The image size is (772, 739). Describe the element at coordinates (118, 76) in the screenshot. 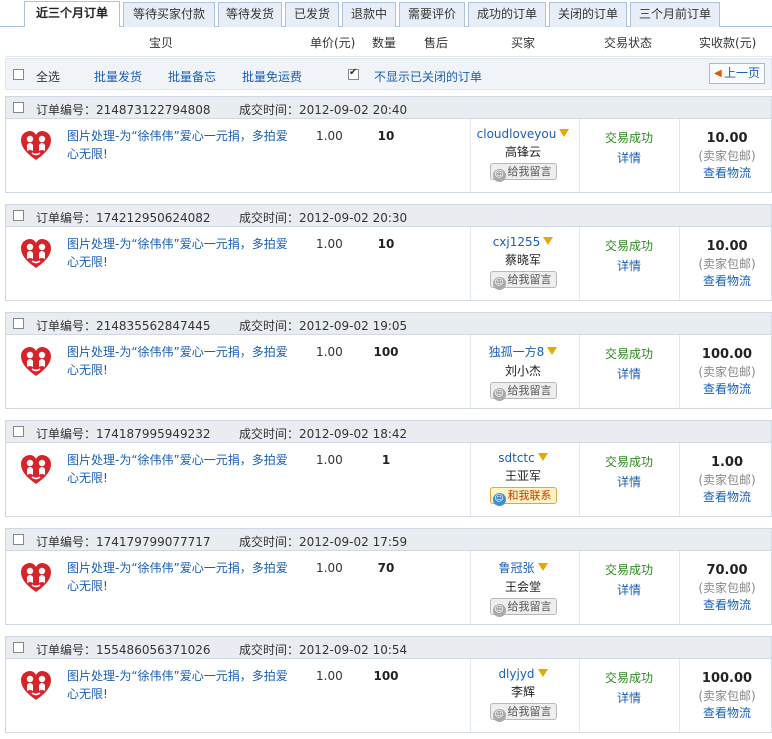

I see `batch-ship-link: 批量发货` at that location.